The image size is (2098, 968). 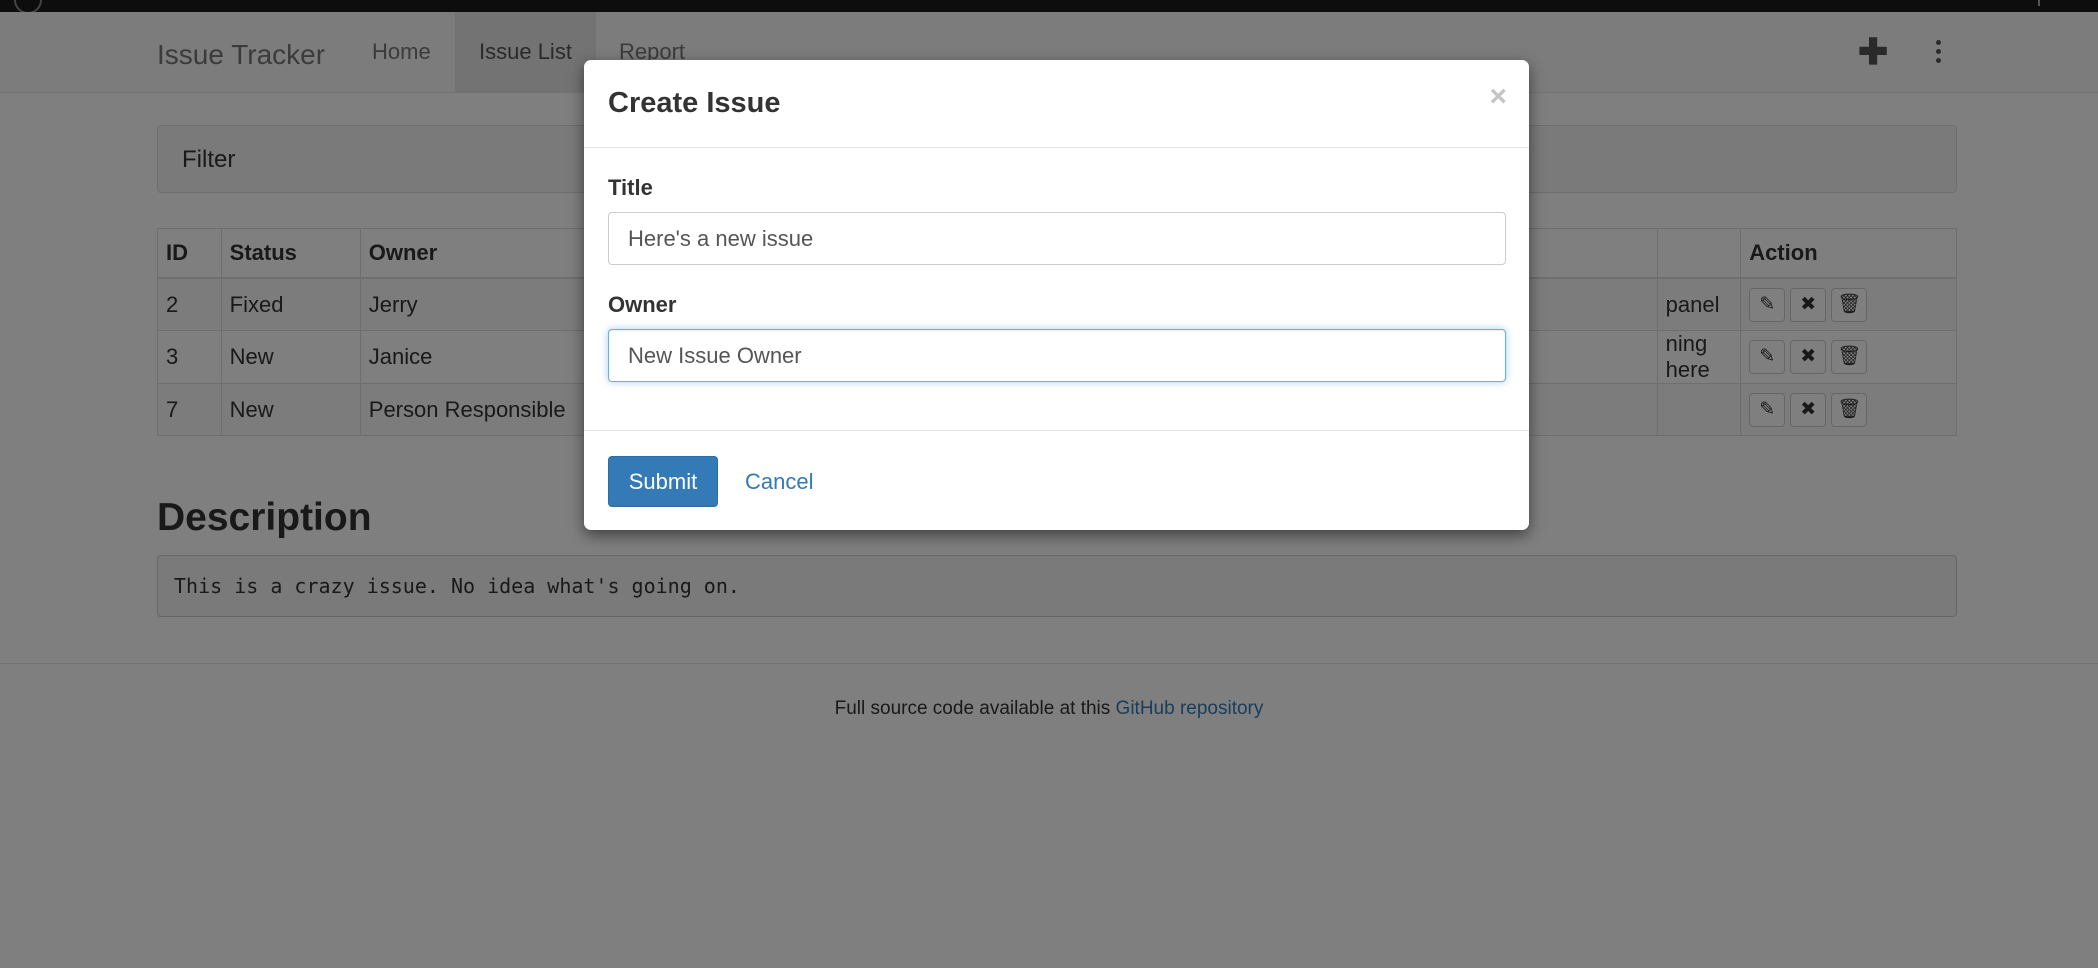 What do you see at coordinates (1057, 355) in the screenshot?
I see `owner-input` at bounding box center [1057, 355].